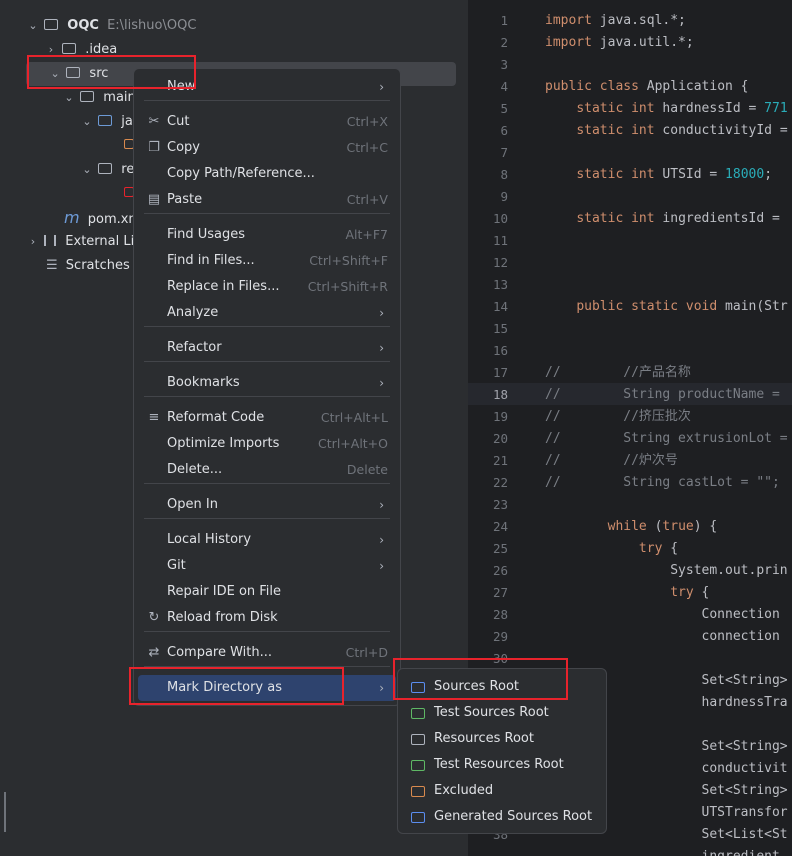 This screenshot has width=792, height=856. I want to click on project-path: E:\lishuo\OQC, so click(152, 25).